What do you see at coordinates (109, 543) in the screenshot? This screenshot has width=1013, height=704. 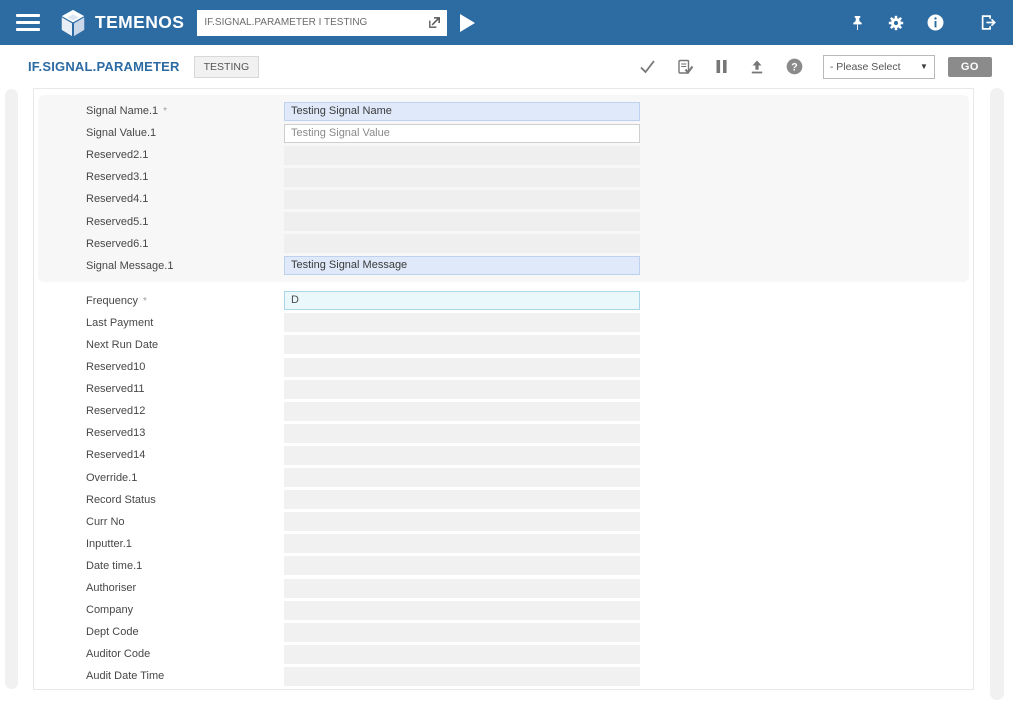 I see `field-label-text: Inputter.1` at bounding box center [109, 543].